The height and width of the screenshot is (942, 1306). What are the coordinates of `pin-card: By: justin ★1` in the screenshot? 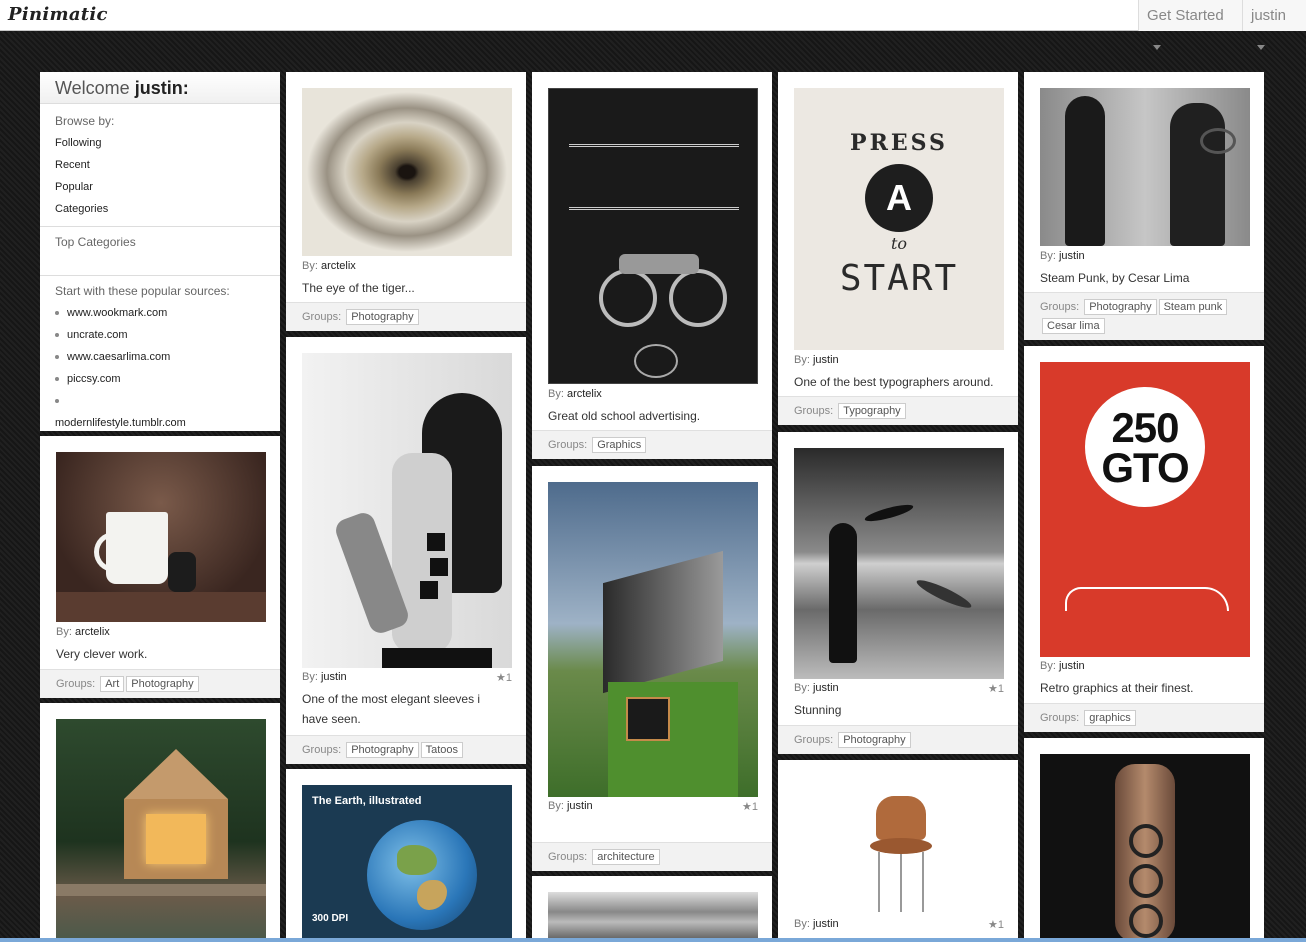 It's located at (898, 851).